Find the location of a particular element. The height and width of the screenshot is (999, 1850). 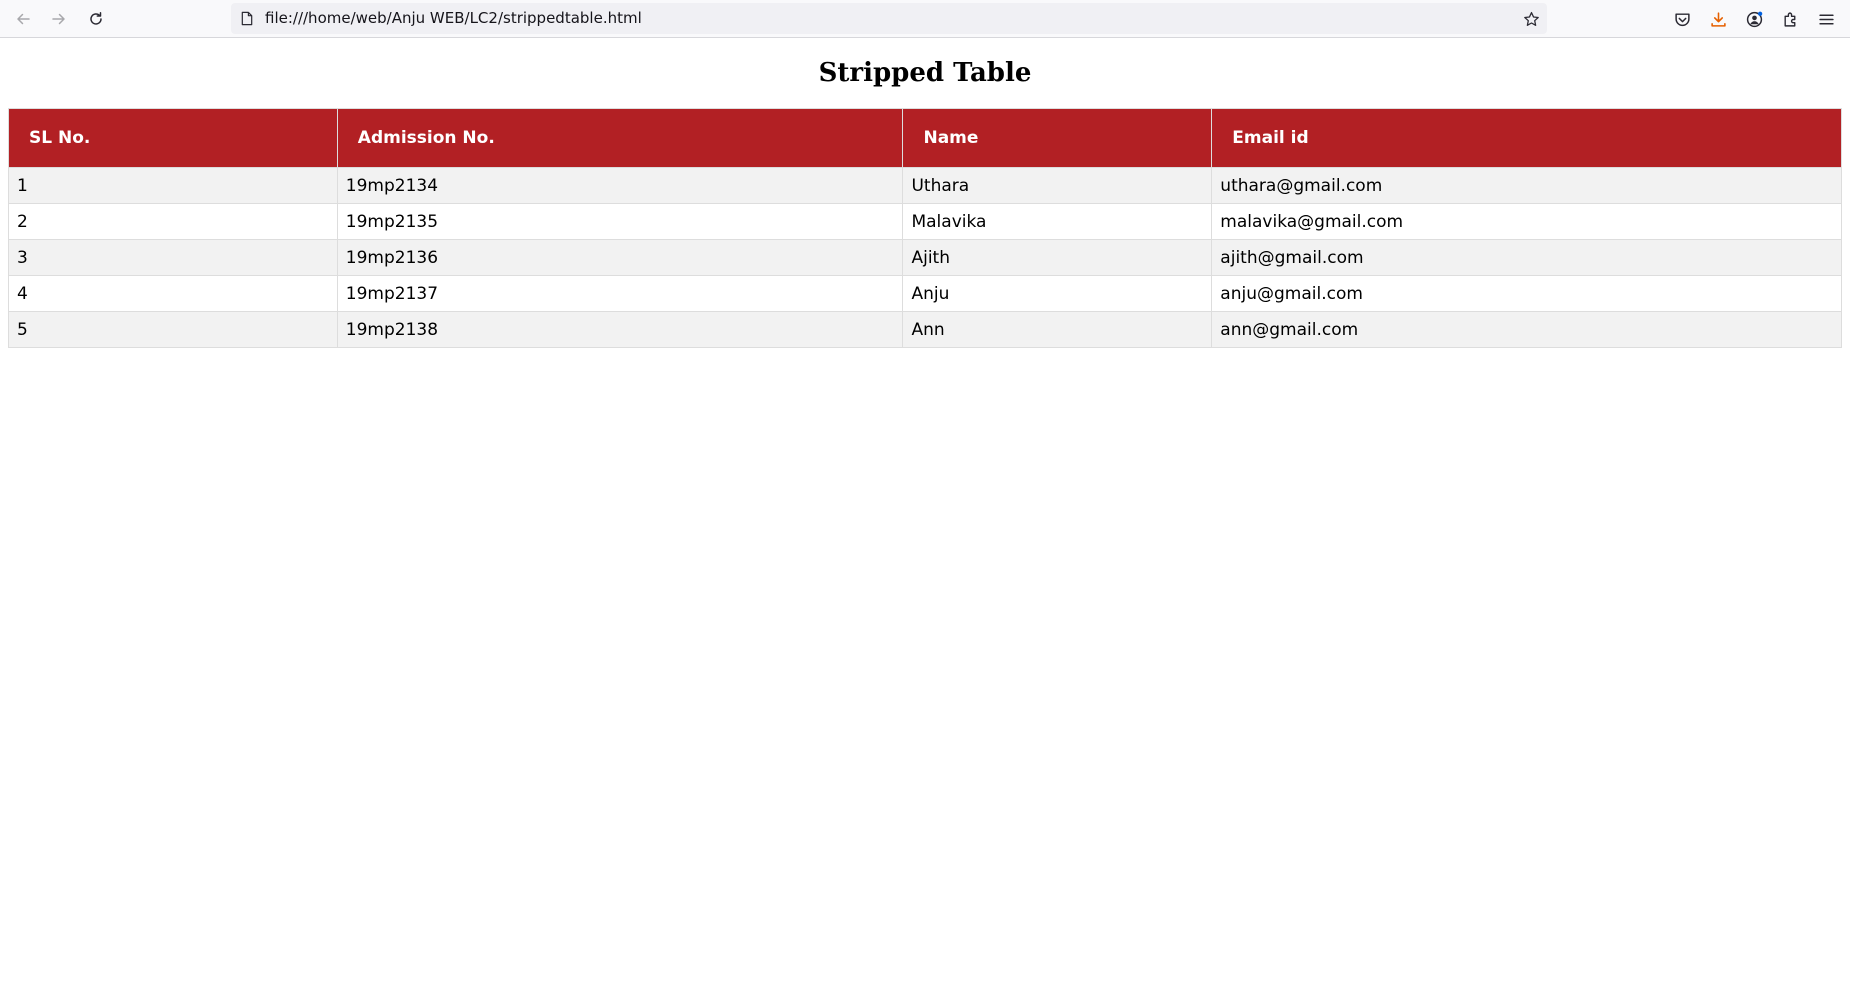

table-row: 2 19mp2135 Malavika malavika@gmail.com is located at coordinates (925, 221).